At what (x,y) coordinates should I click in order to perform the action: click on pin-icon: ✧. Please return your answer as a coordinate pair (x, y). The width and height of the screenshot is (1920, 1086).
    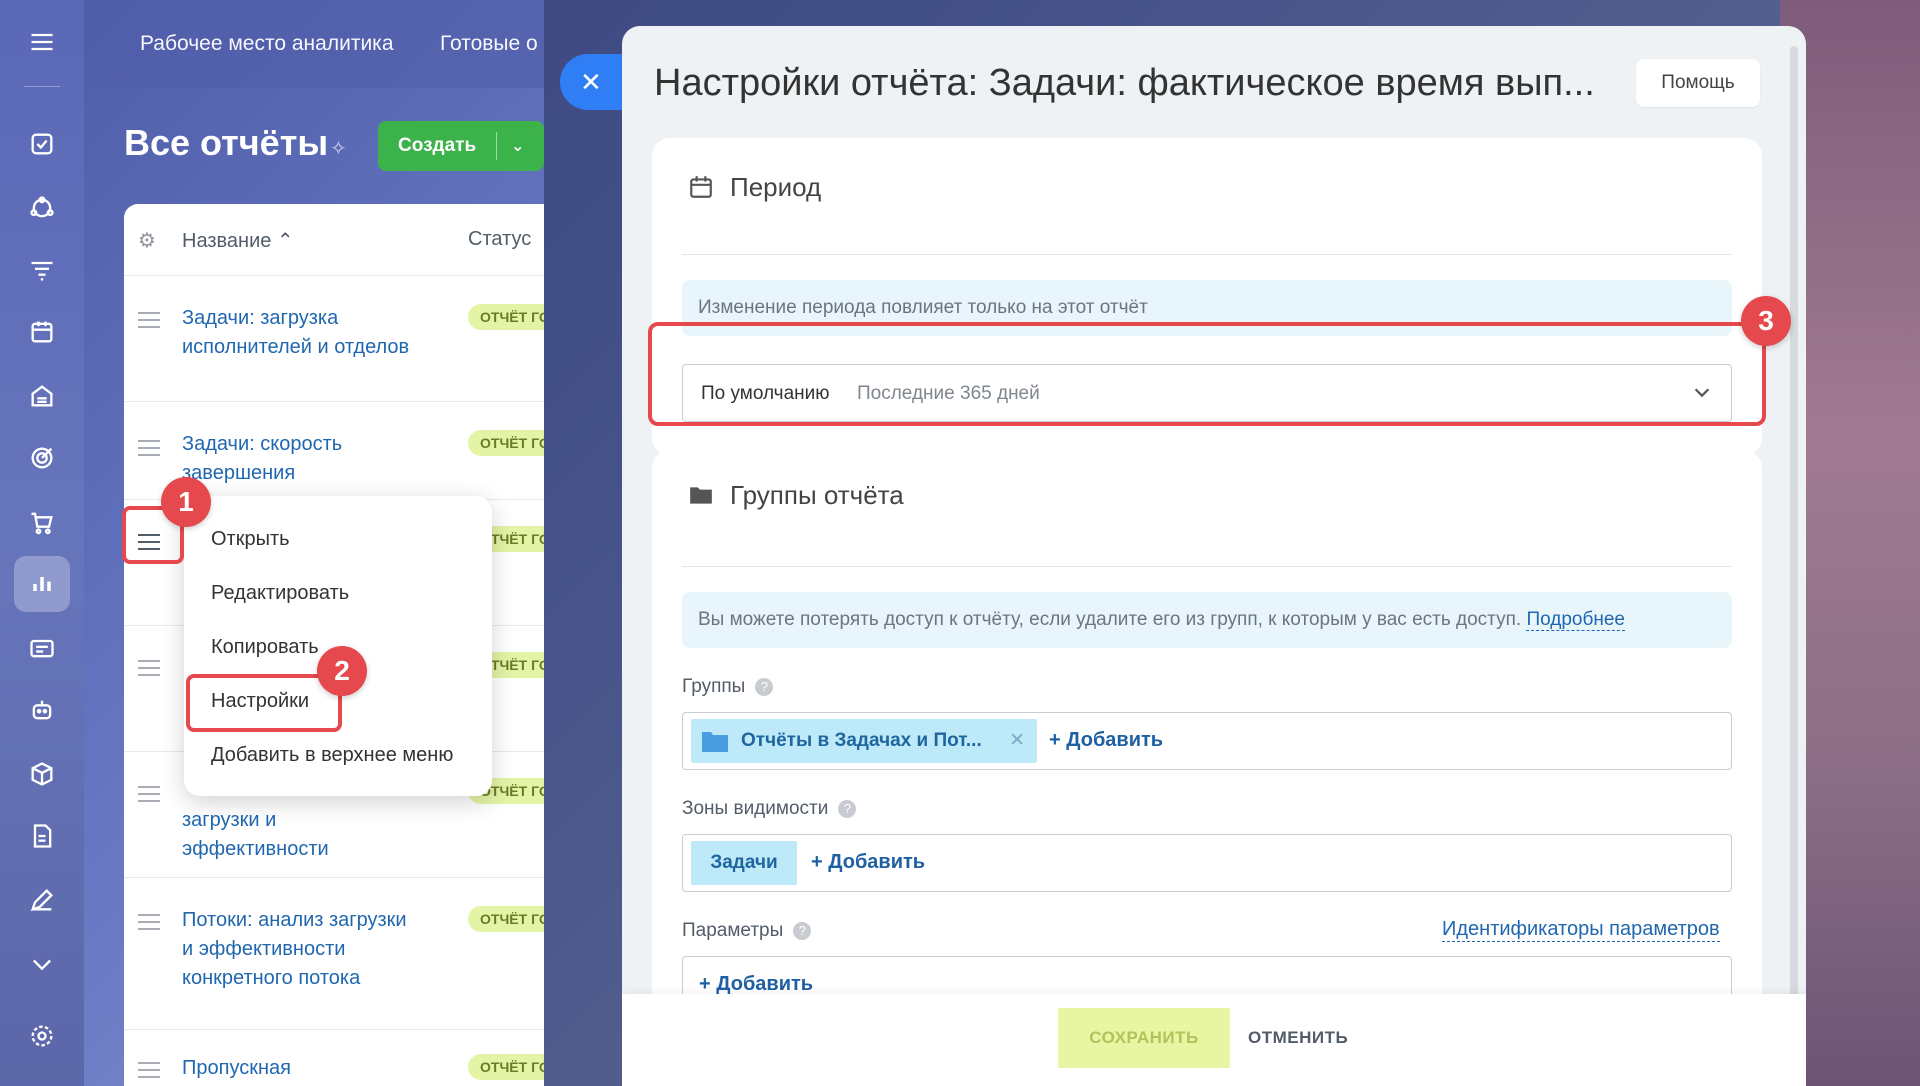
    Looking at the image, I should click on (338, 148).